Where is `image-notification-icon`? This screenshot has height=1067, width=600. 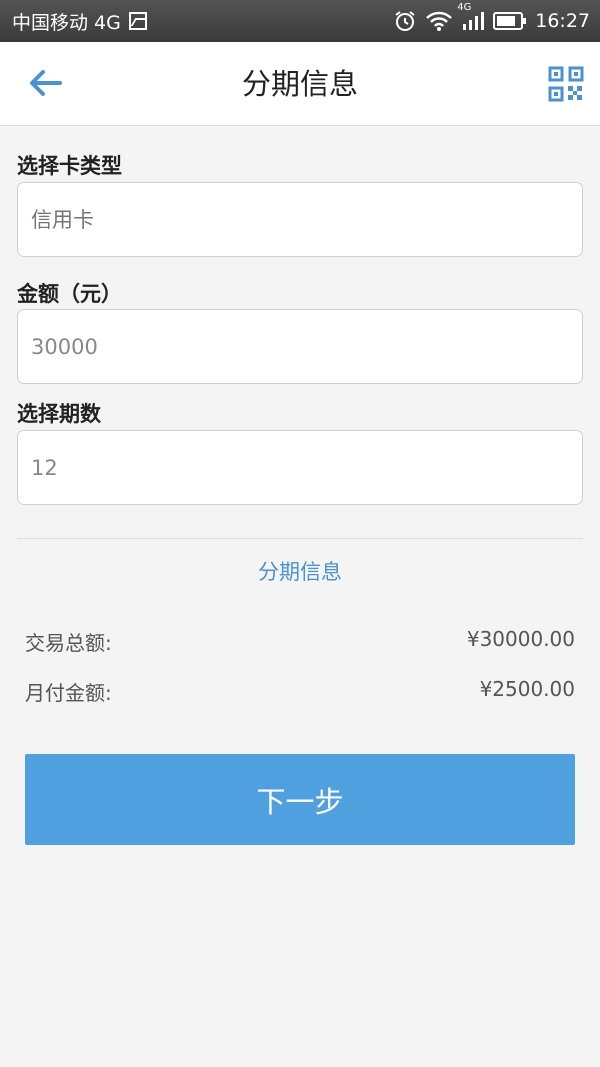 image-notification-icon is located at coordinates (137, 21).